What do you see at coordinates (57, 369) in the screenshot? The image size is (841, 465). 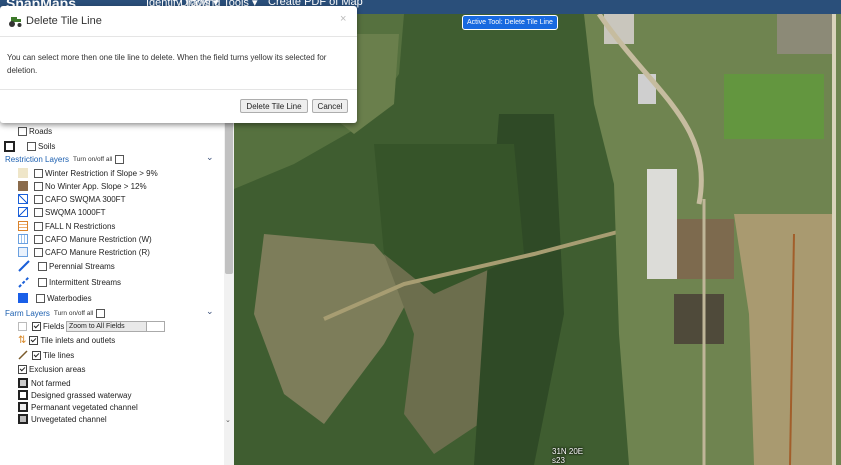 I see `exclusion-areas-label: Exclusion areas` at bounding box center [57, 369].